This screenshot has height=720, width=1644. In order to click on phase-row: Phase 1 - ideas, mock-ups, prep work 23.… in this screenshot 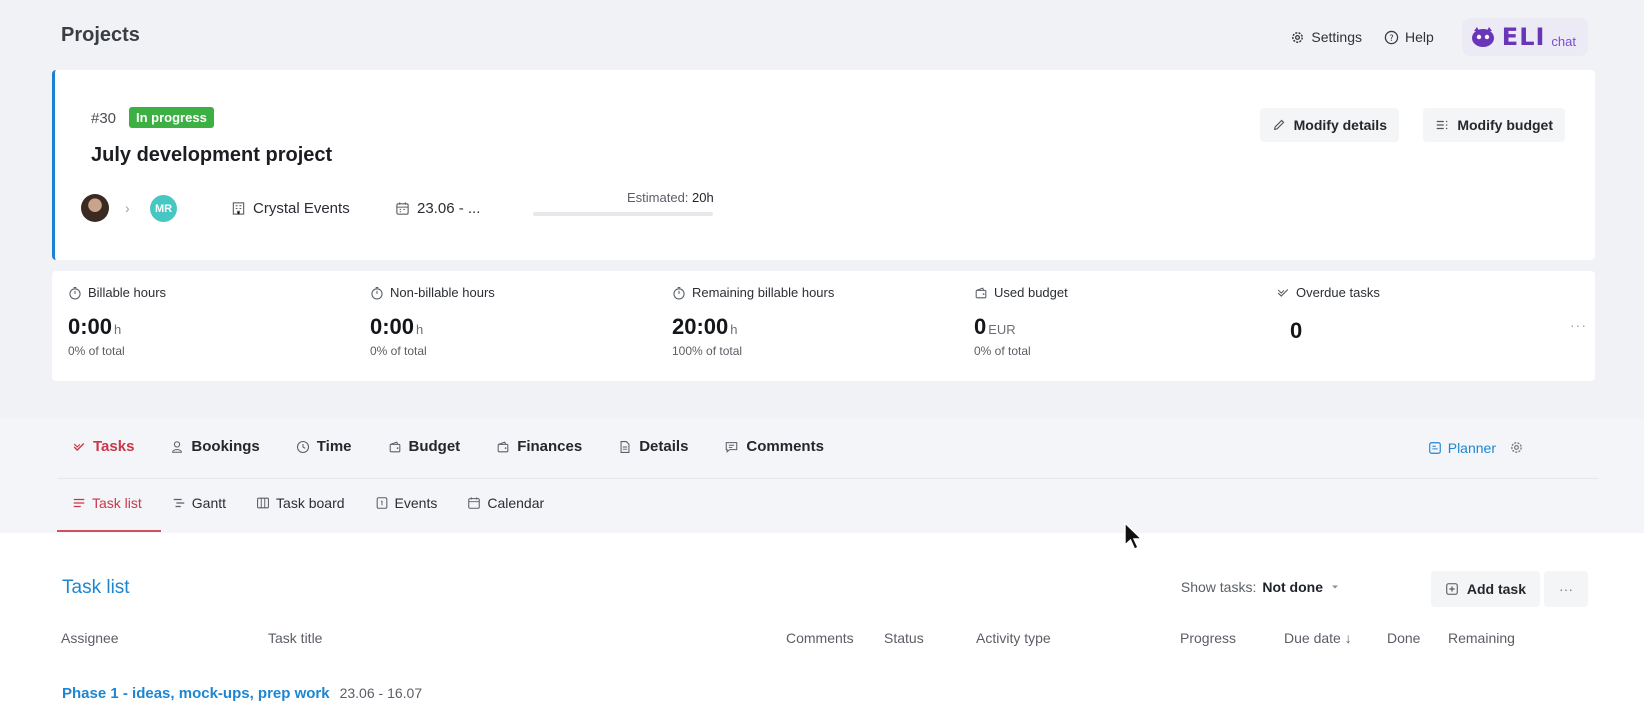, I will do `click(242, 693)`.